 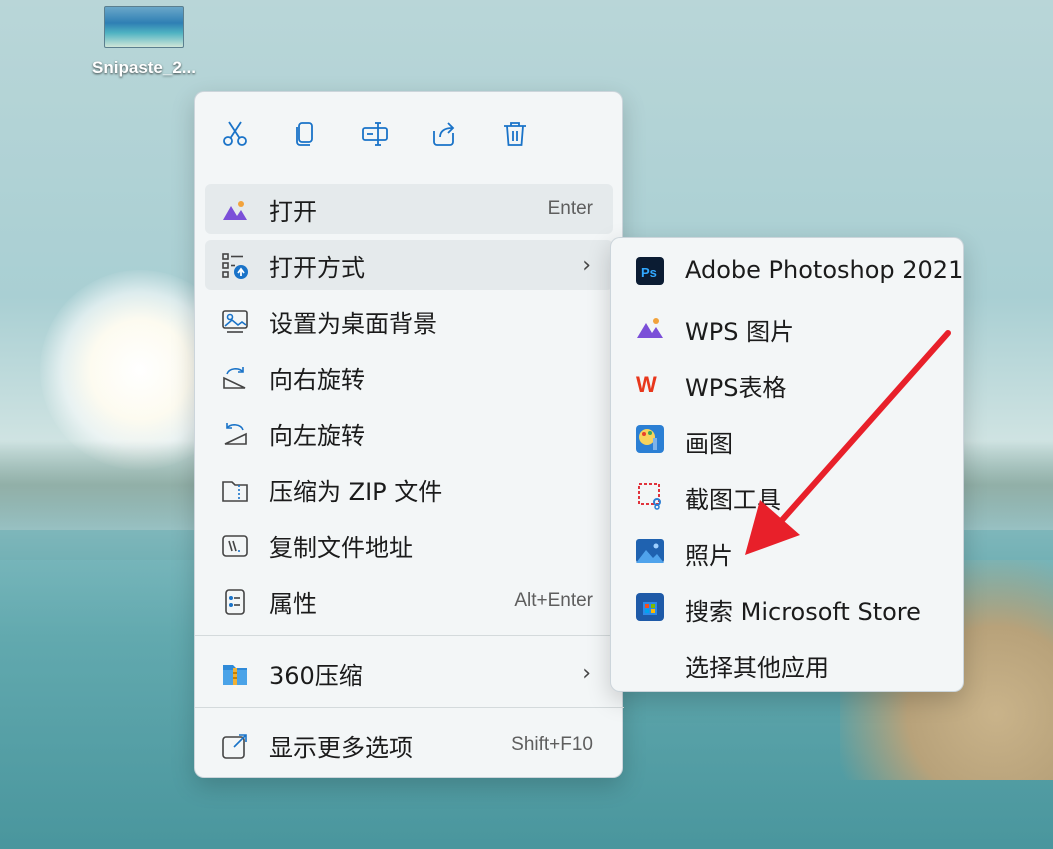 What do you see at coordinates (409, 133) in the screenshot?
I see `context-toolbar` at bounding box center [409, 133].